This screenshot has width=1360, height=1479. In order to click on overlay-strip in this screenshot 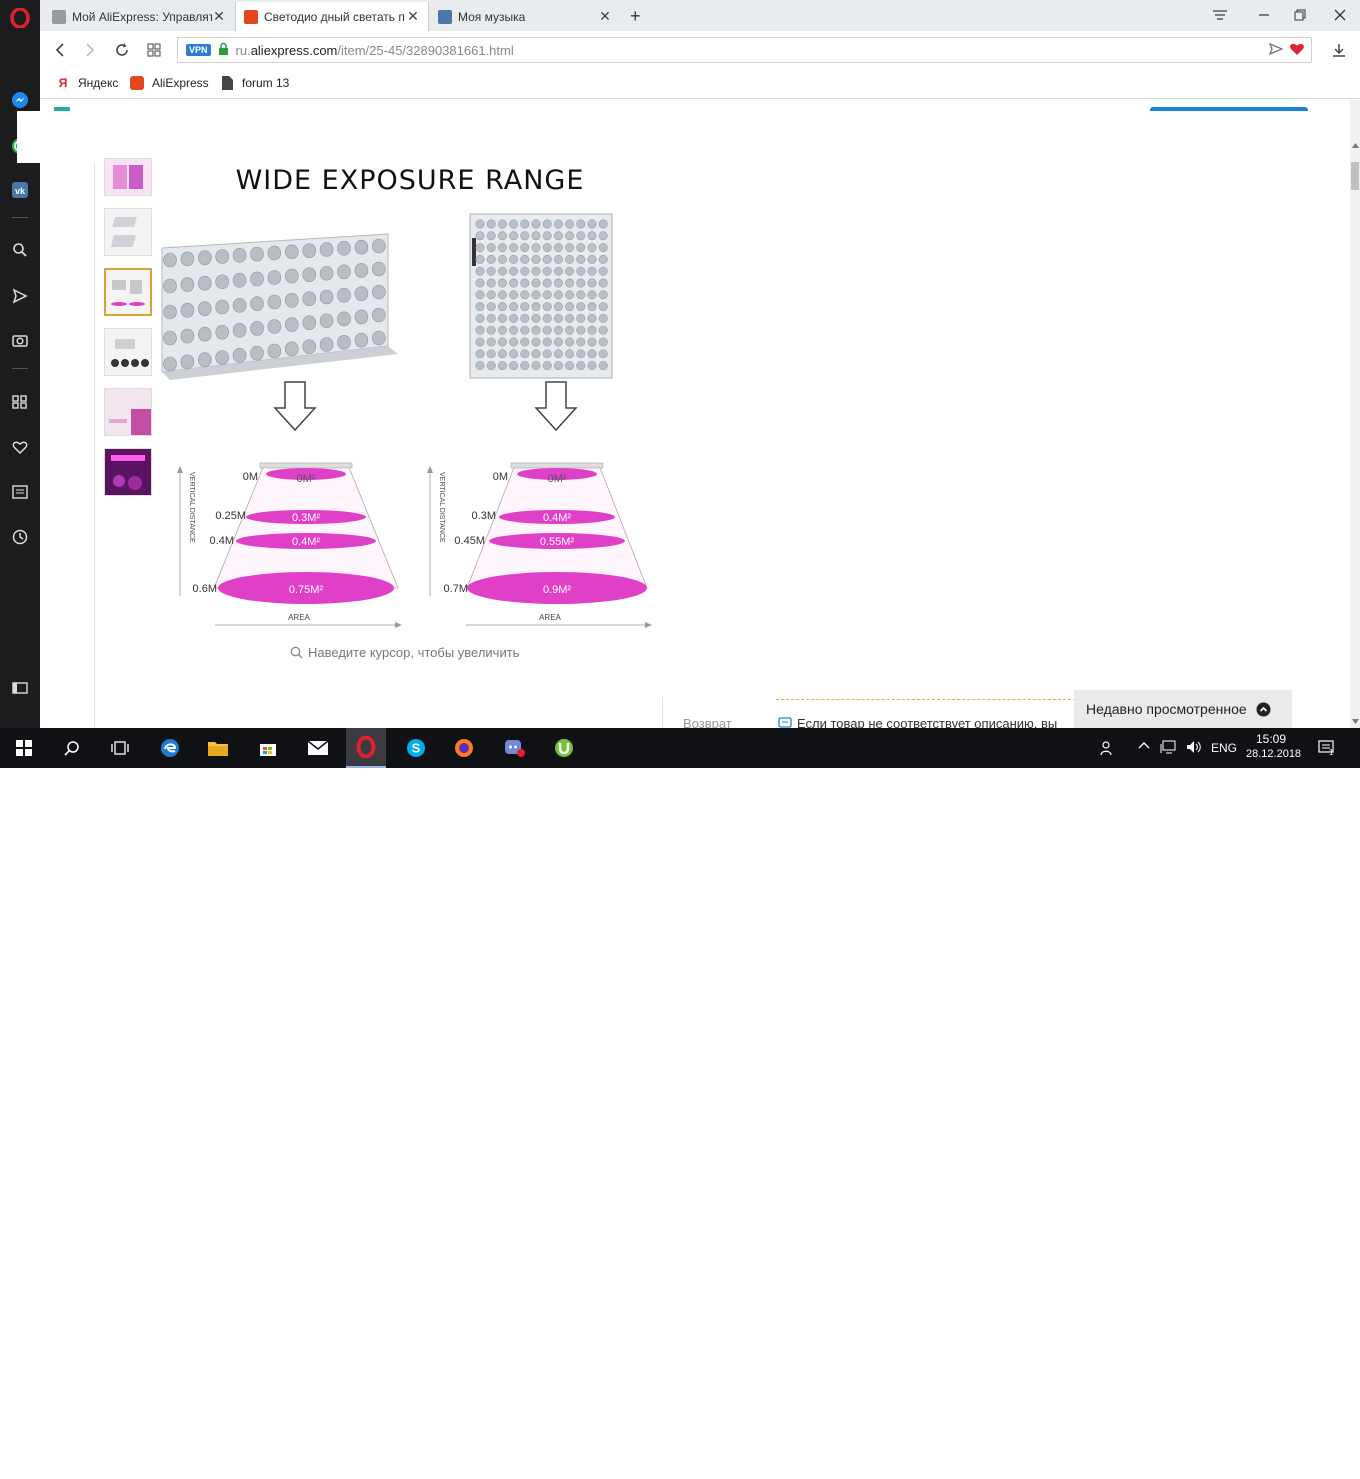, I will do `click(685, 137)`.